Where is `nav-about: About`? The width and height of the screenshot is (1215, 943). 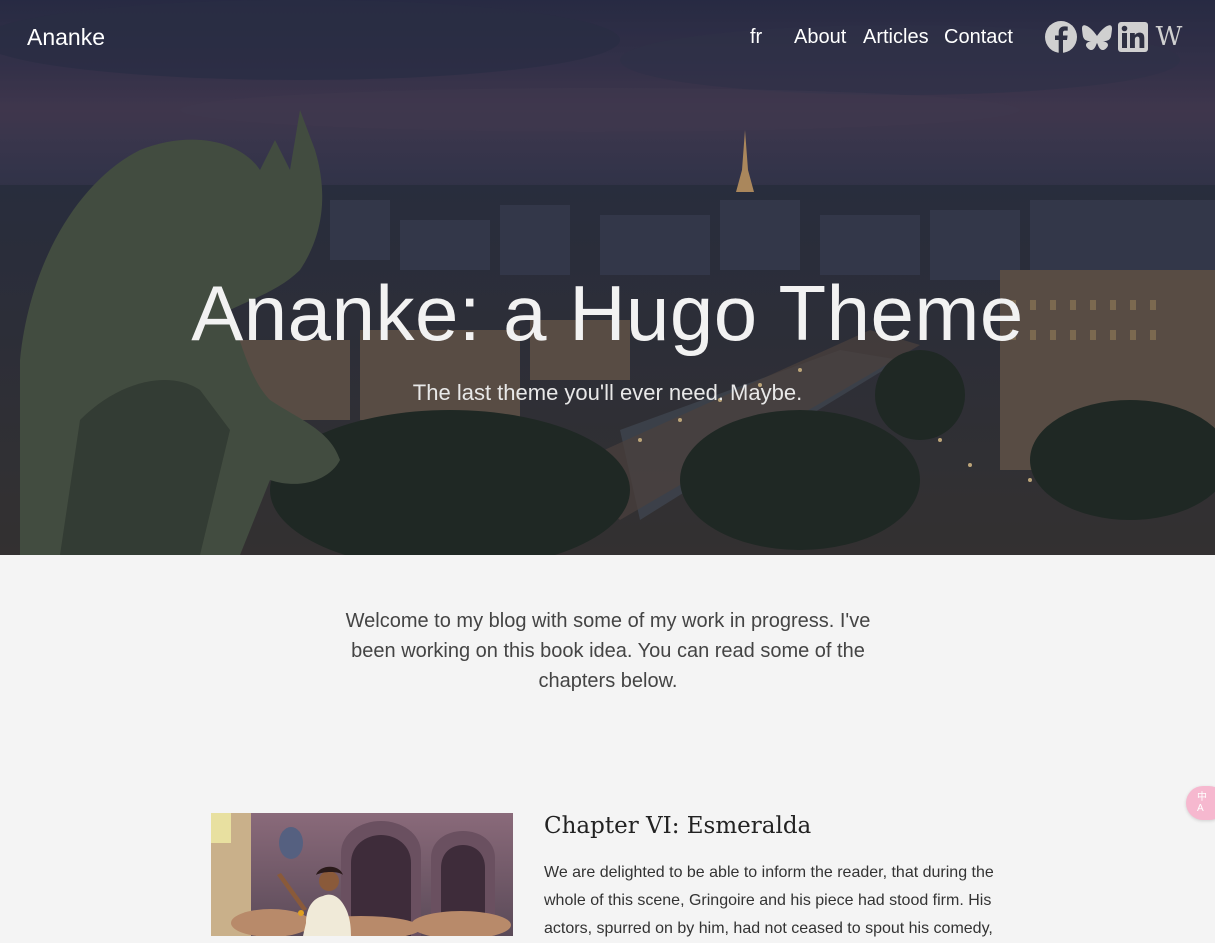
nav-about: About is located at coordinates (820, 37).